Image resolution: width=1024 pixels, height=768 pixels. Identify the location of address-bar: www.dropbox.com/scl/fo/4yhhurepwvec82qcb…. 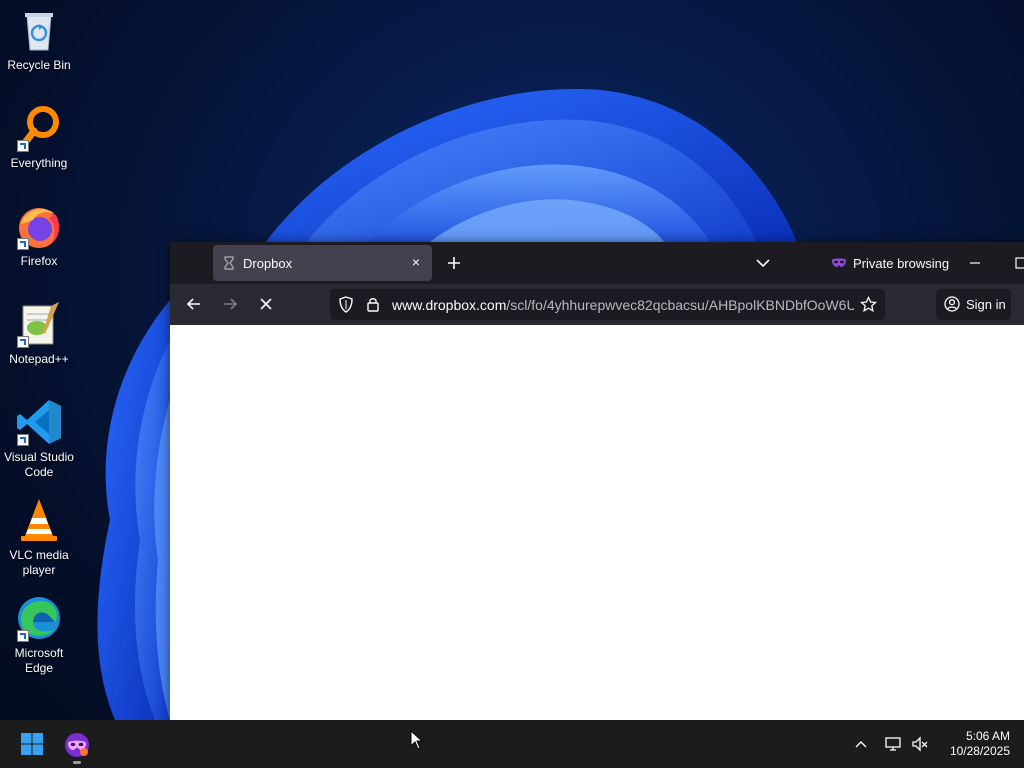
(607, 304).